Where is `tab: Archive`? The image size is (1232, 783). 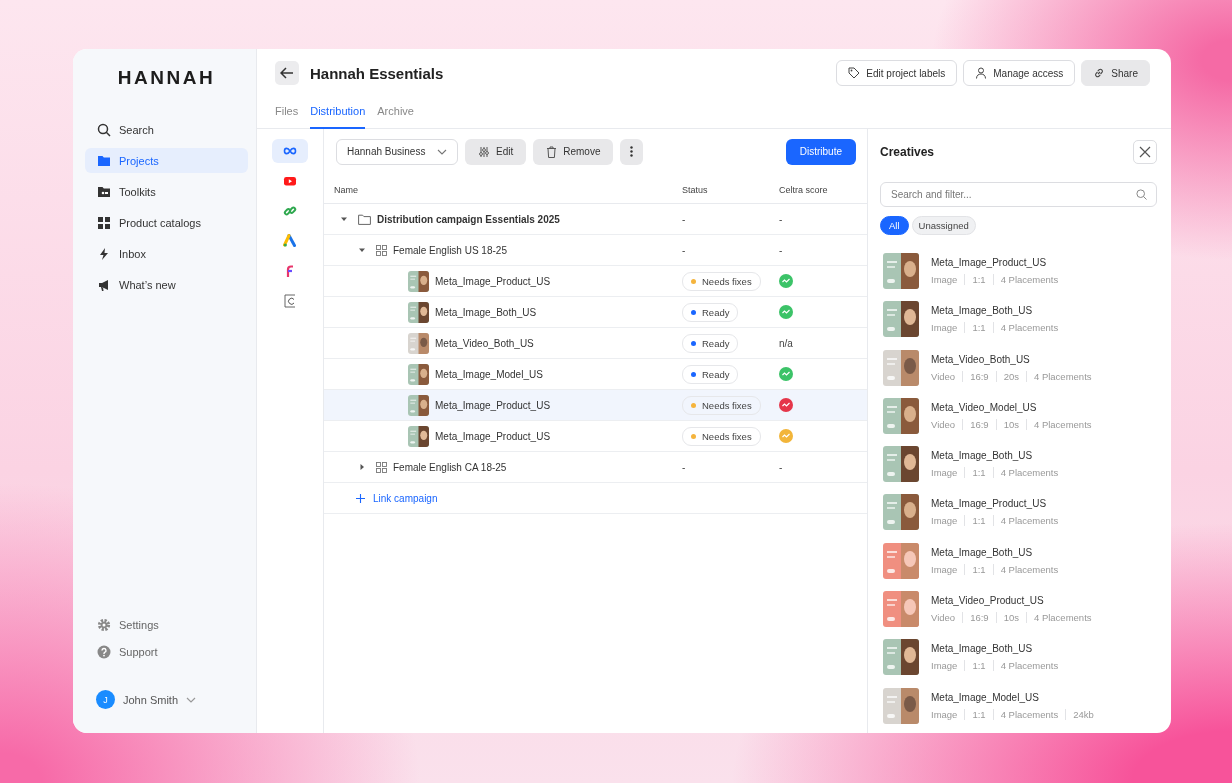 tab: Archive is located at coordinates (395, 116).